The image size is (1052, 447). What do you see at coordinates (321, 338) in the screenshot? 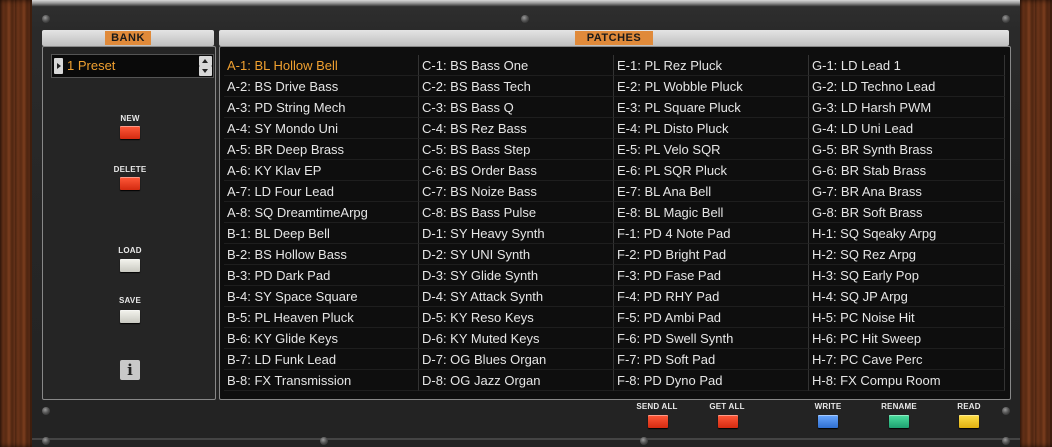
I see `patch-item: B-6: KY Glide Keys` at bounding box center [321, 338].